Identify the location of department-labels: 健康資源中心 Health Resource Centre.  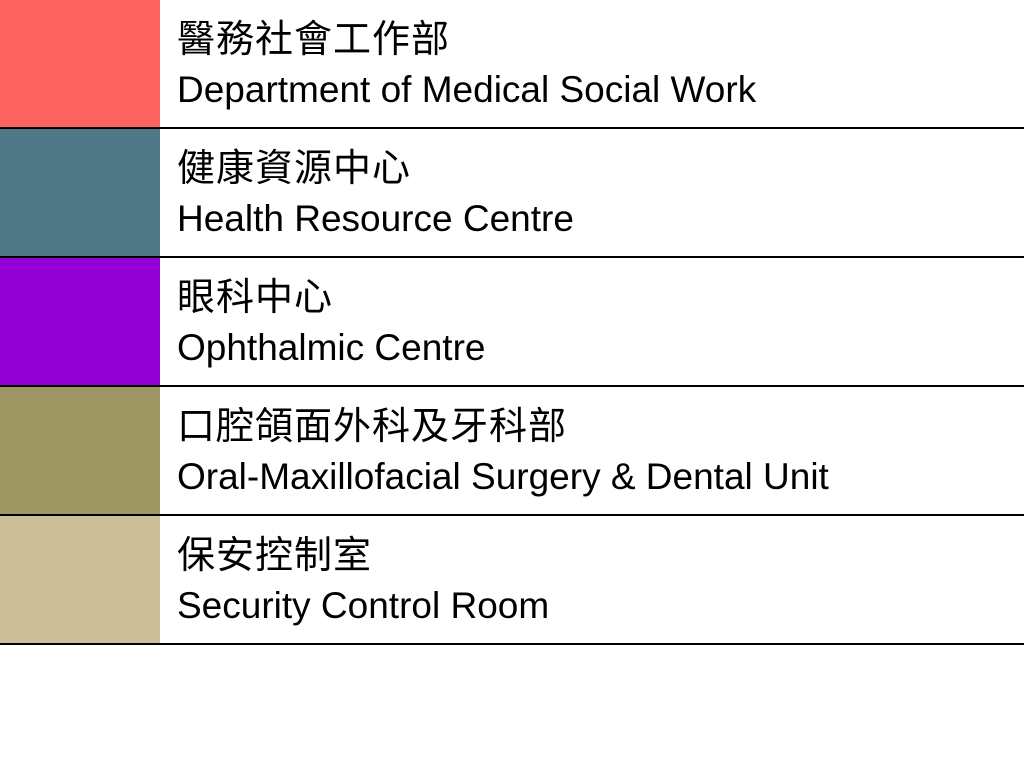
(592, 192).